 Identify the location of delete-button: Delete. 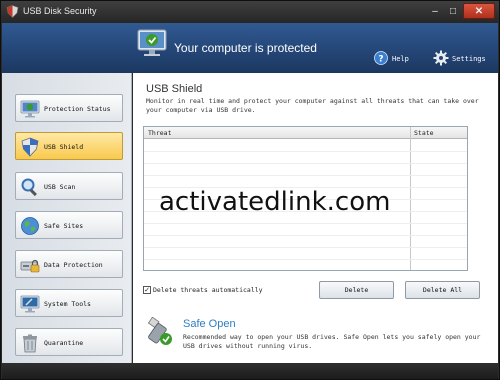
(356, 290).